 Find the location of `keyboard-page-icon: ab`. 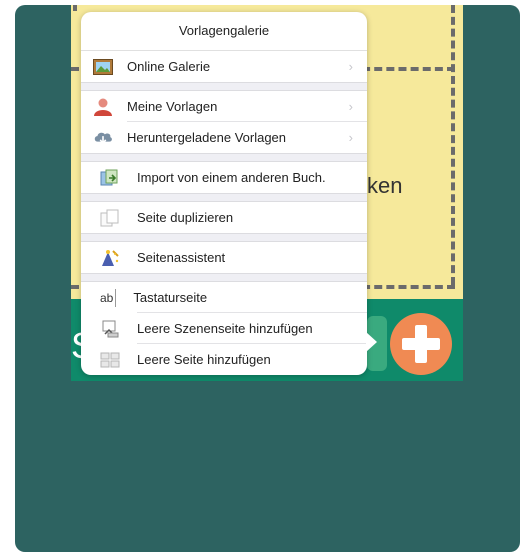

keyboard-page-icon: ab is located at coordinates (108, 297).